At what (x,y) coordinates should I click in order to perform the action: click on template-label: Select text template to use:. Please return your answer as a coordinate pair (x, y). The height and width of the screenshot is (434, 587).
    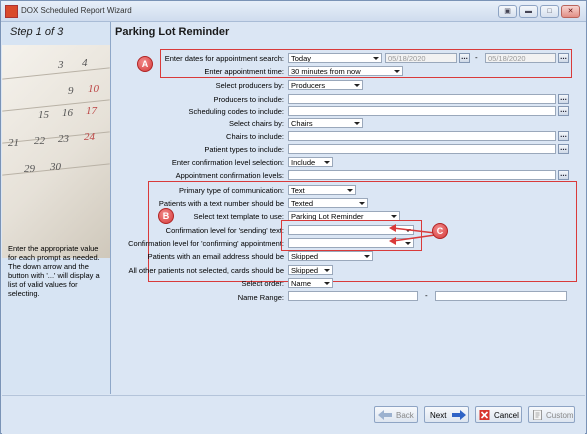
    Looking at the image, I should click on (238, 216).